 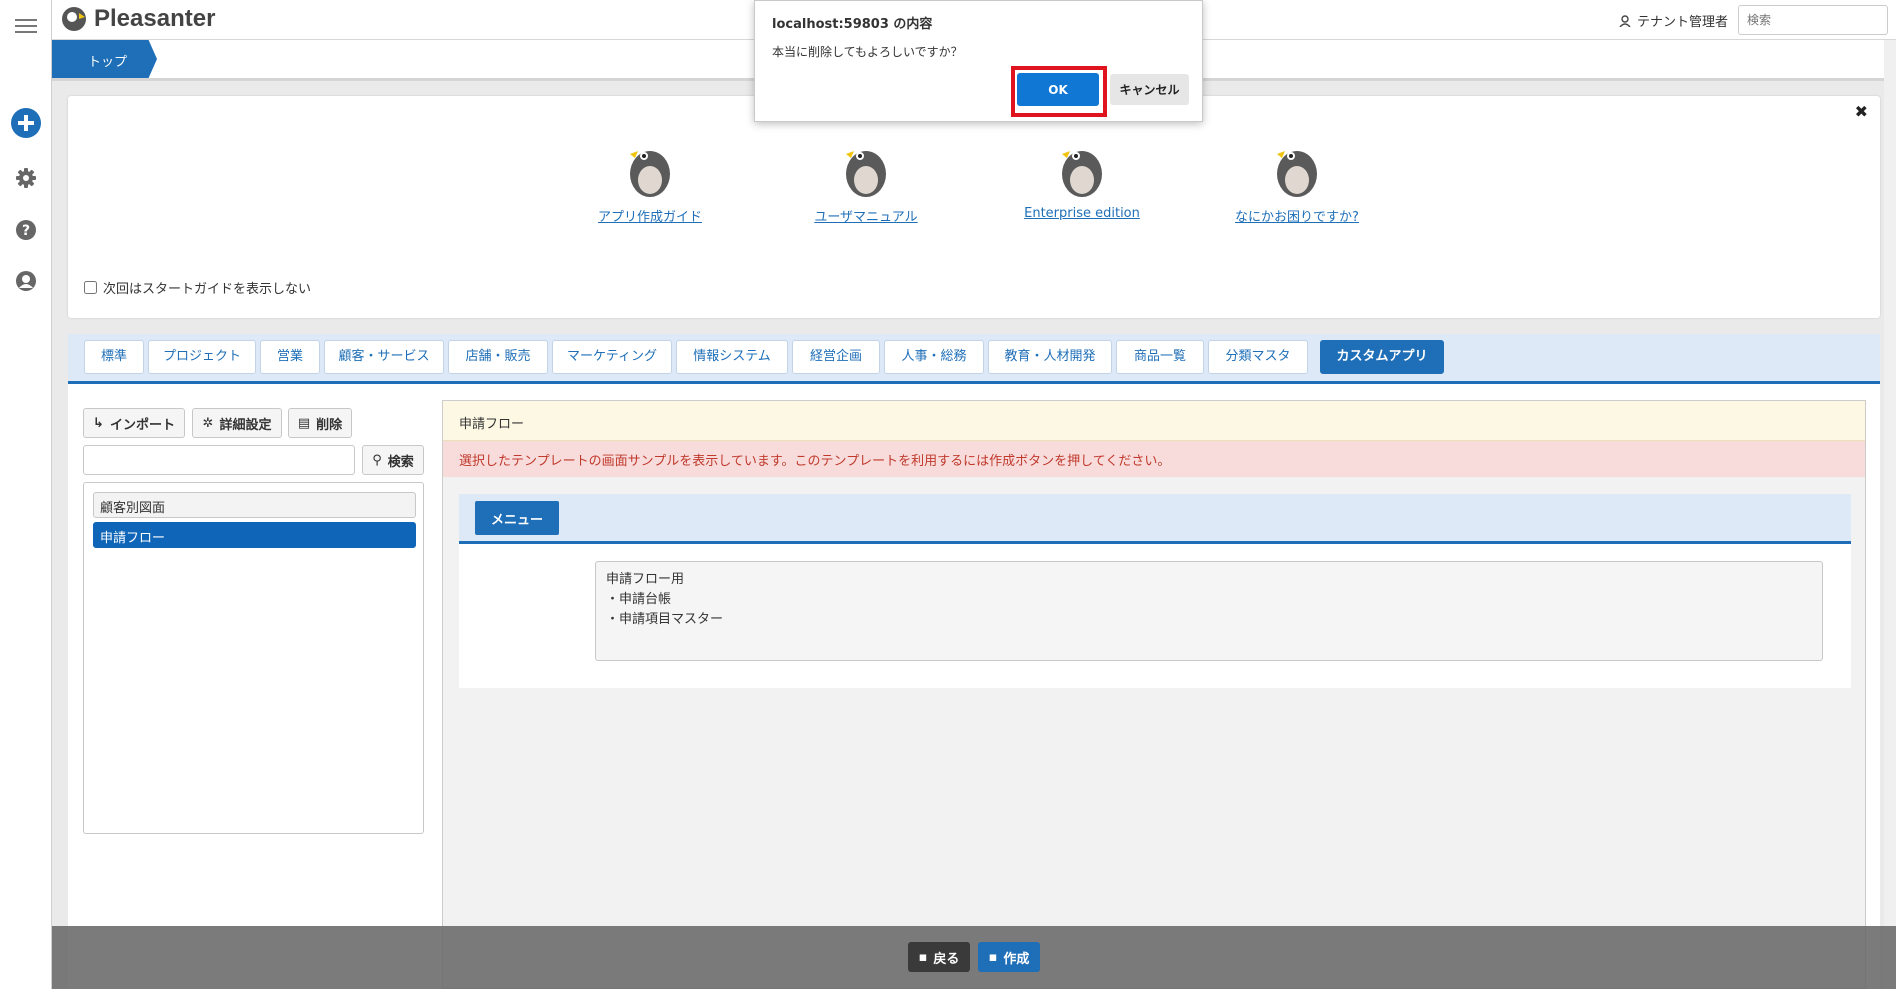 I want to click on guide-item-enterprise: Enterprise edition, so click(x=1082, y=179).